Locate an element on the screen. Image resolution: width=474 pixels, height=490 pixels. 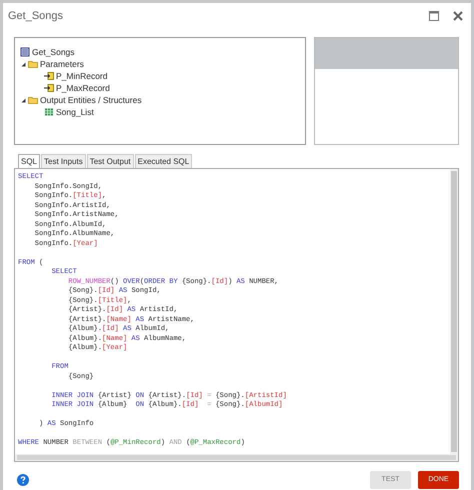
window-title: Get_Songs is located at coordinates (36, 16).